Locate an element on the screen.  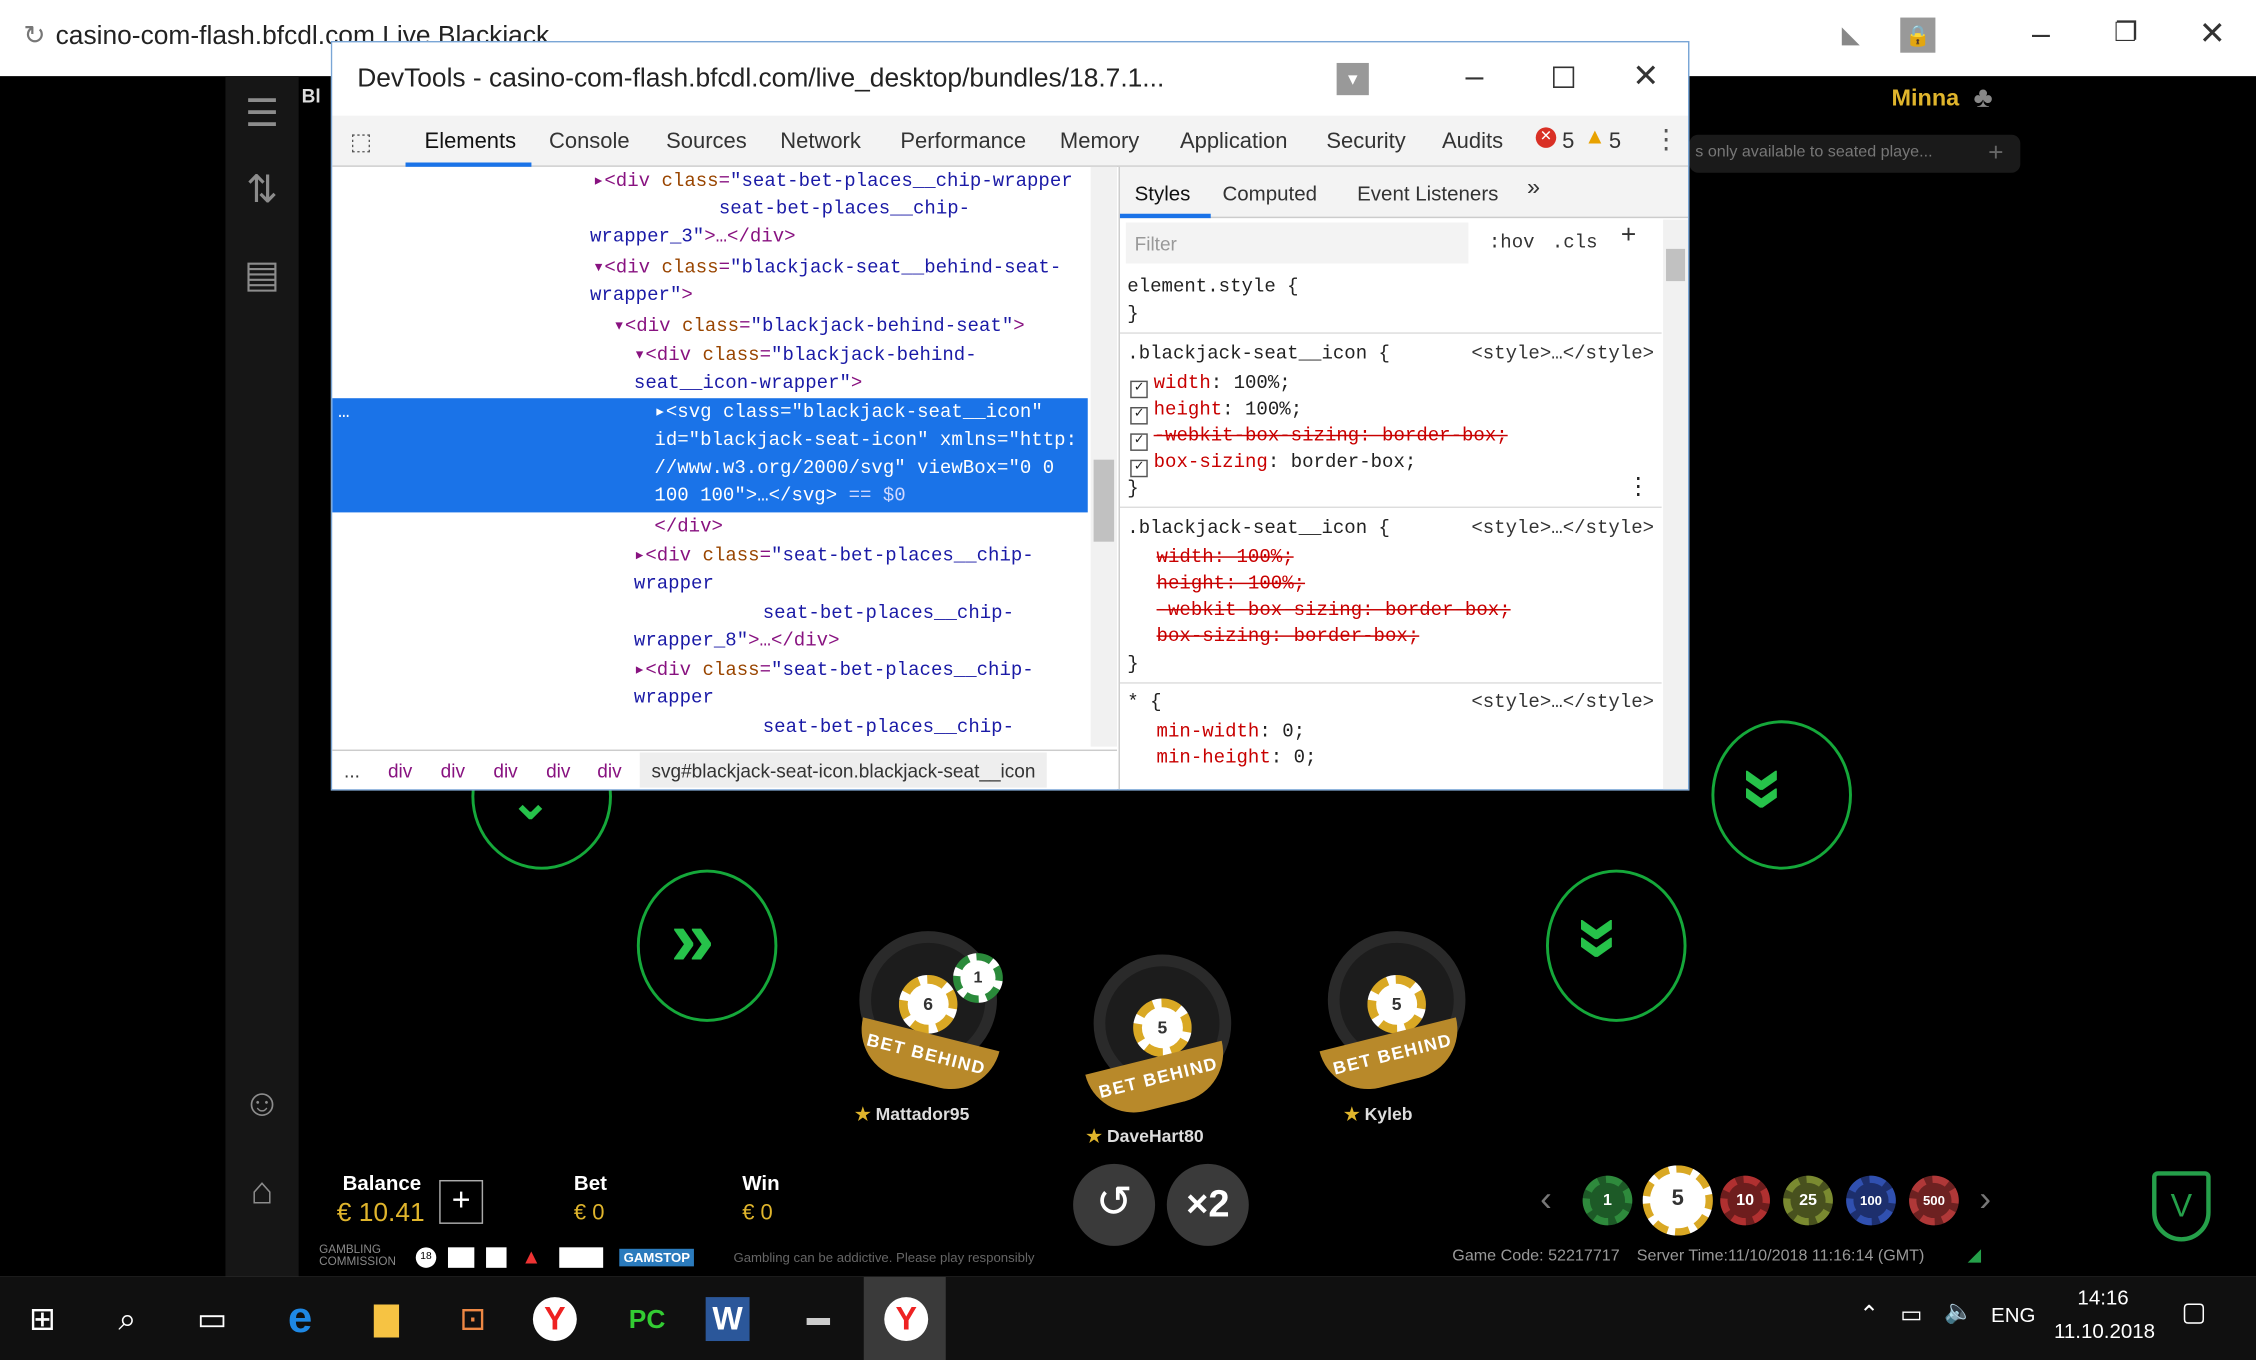
warning-count: 5 is located at coordinates (1615, 141).